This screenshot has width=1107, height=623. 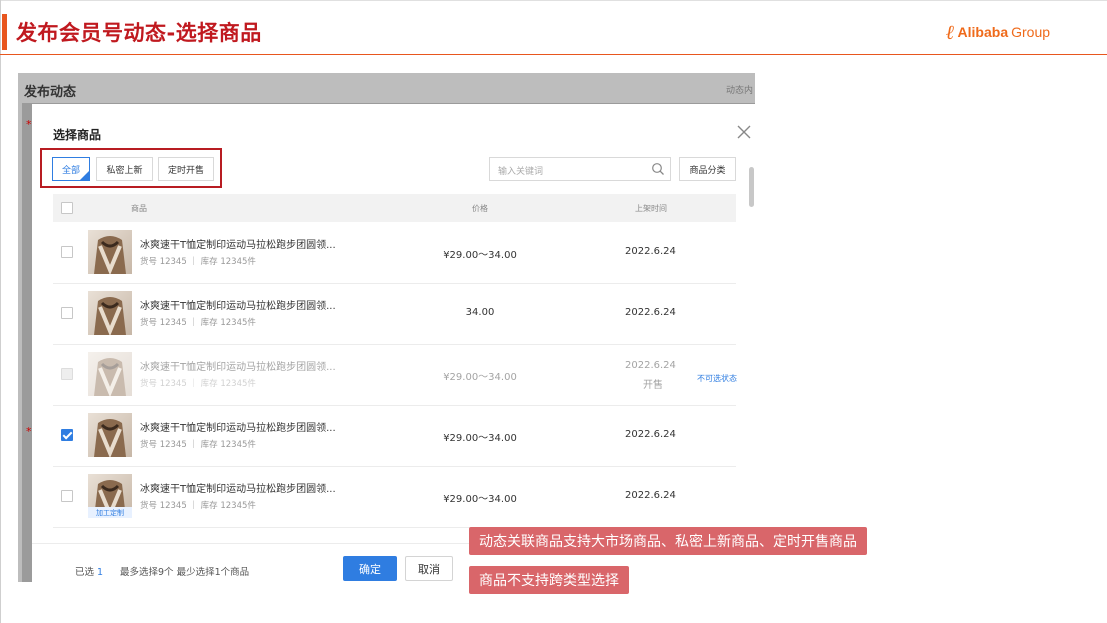 I want to click on row-checkbox-disabled, so click(x=67, y=374).